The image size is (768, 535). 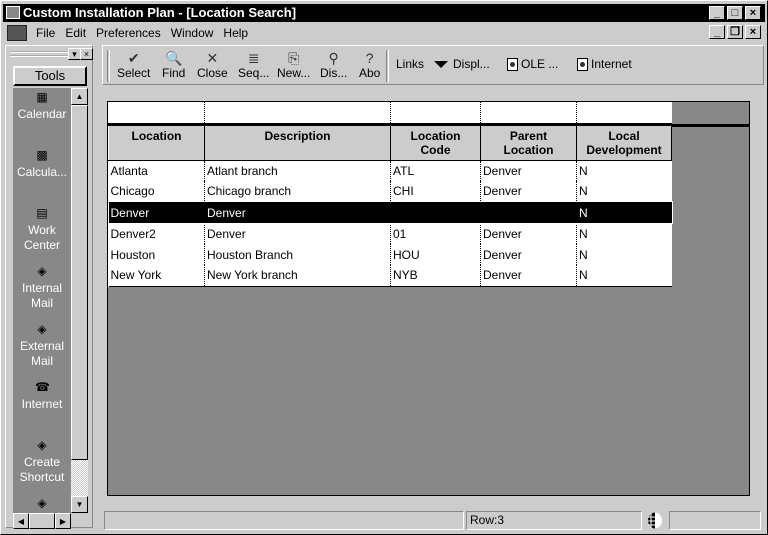 I want to click on tools-horizontal-scrollbar: ◀ ▶, so click(x=42, y=521).